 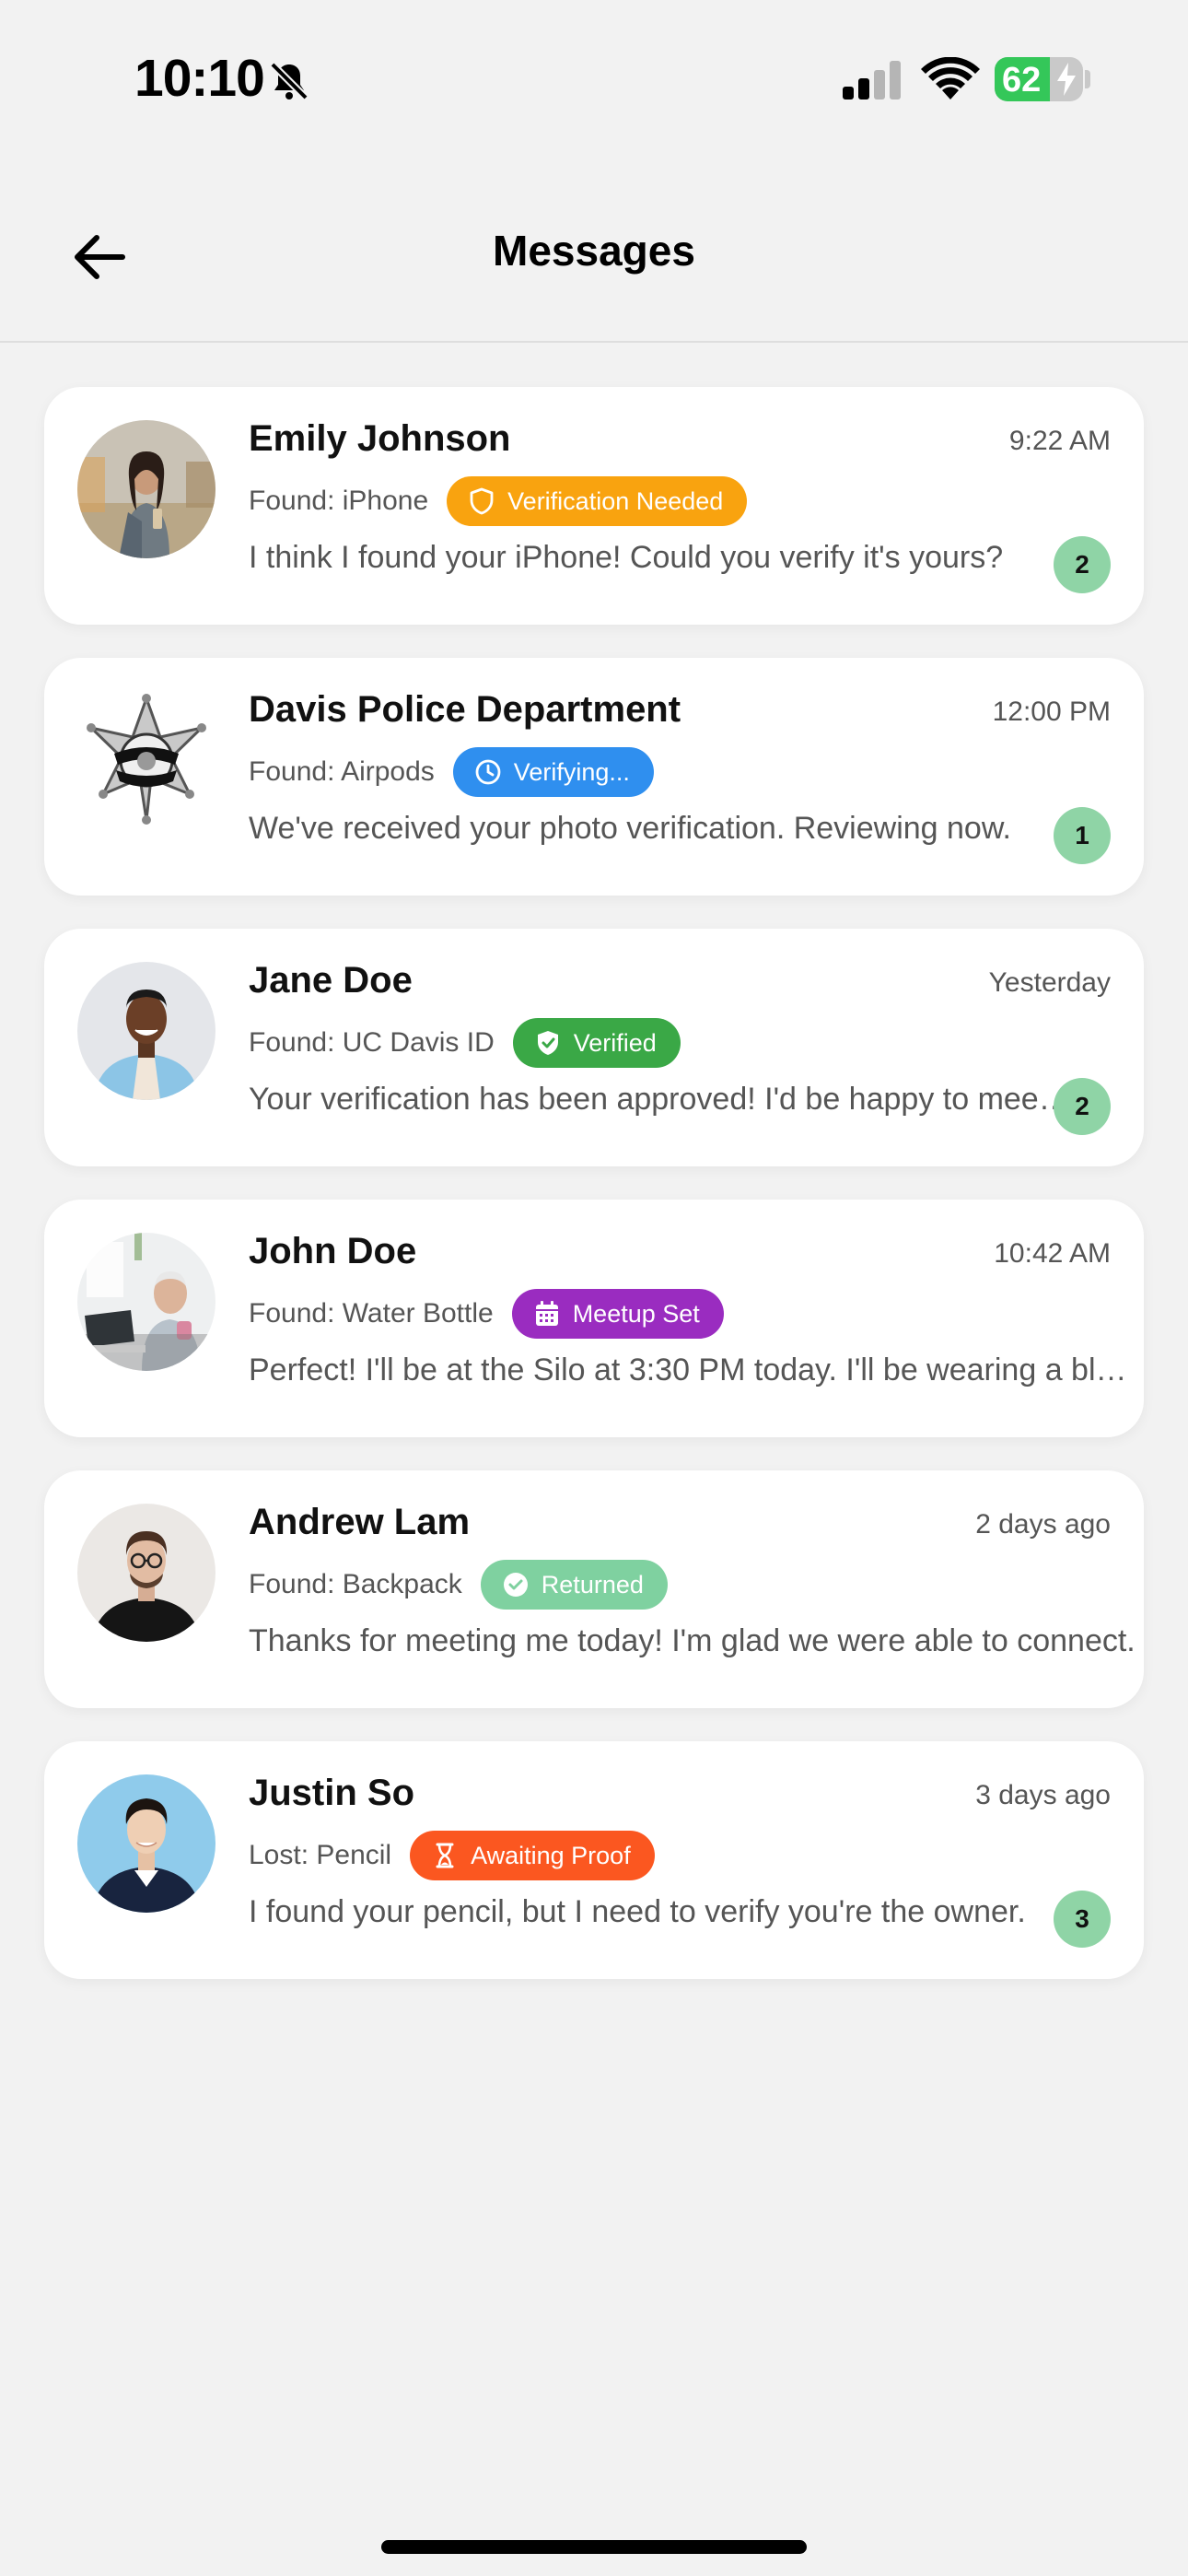 What do you see at coordinates (951, 78) in the screenshot?
I see `wifi-icon` at bounding box center [951, 78].